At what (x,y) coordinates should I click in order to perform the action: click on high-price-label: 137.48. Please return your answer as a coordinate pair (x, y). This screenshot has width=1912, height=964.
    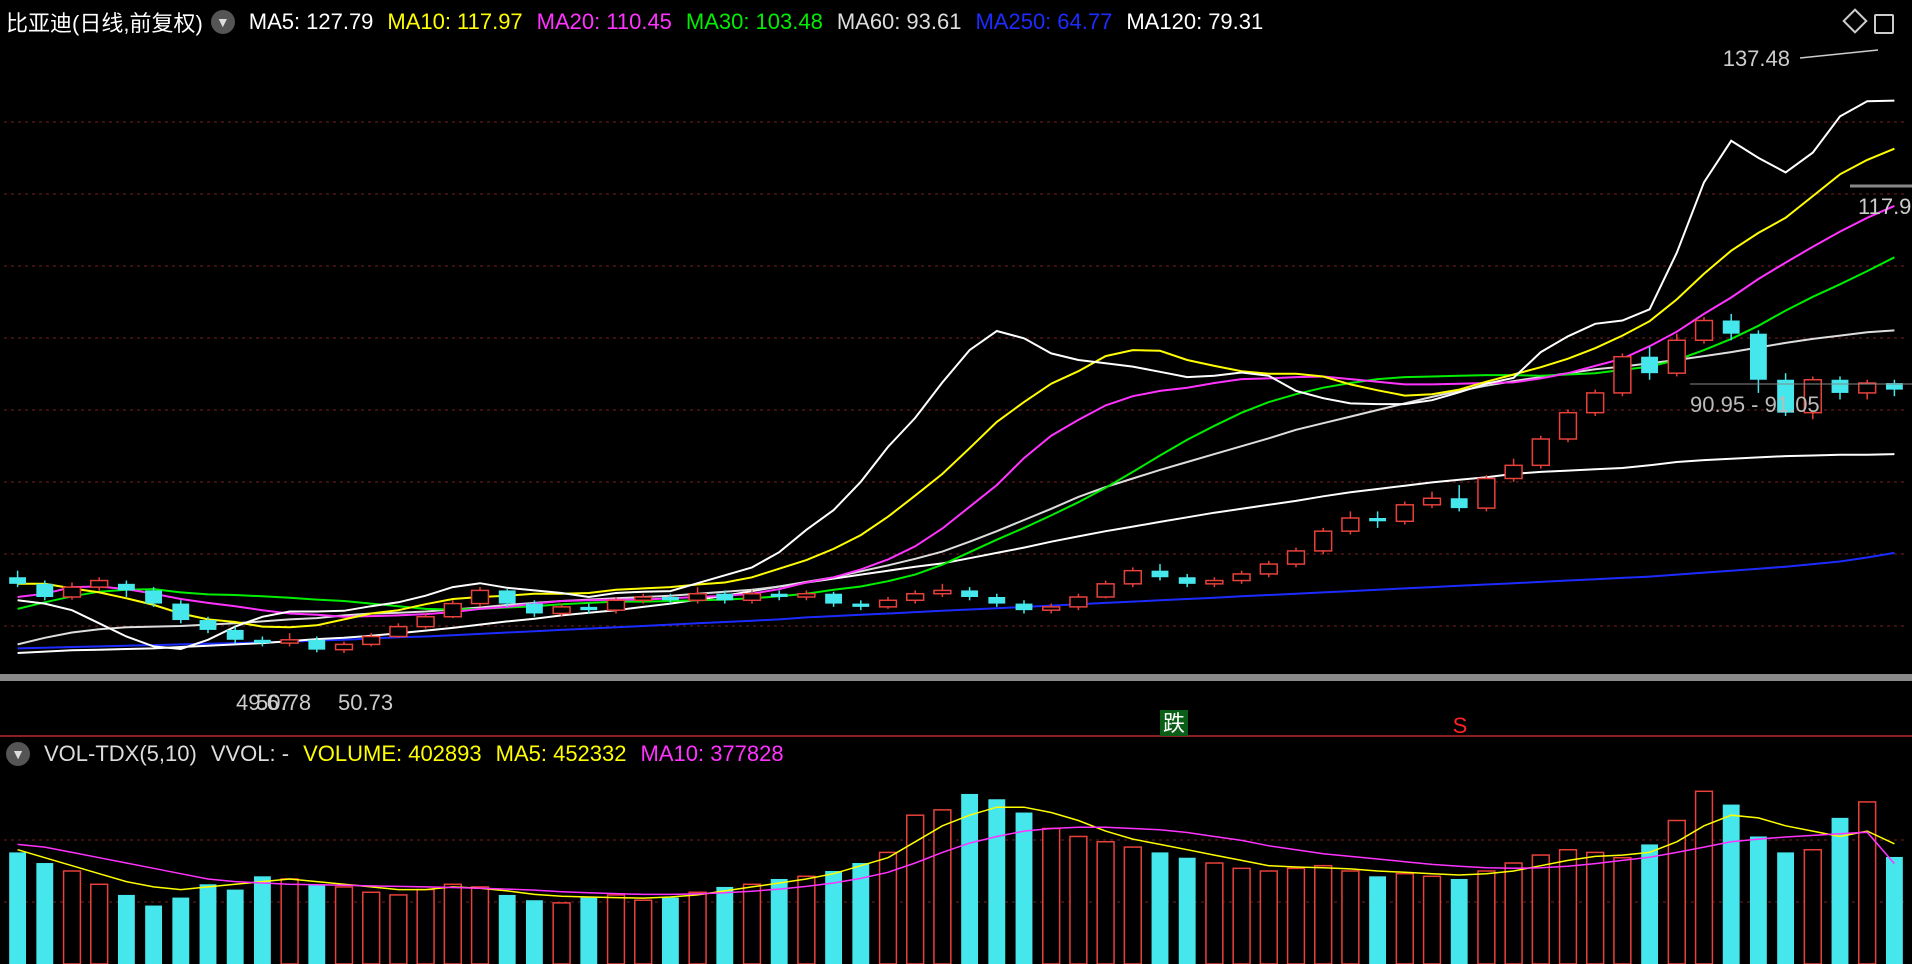
    Looking at the image, I should click on (1756, 58).